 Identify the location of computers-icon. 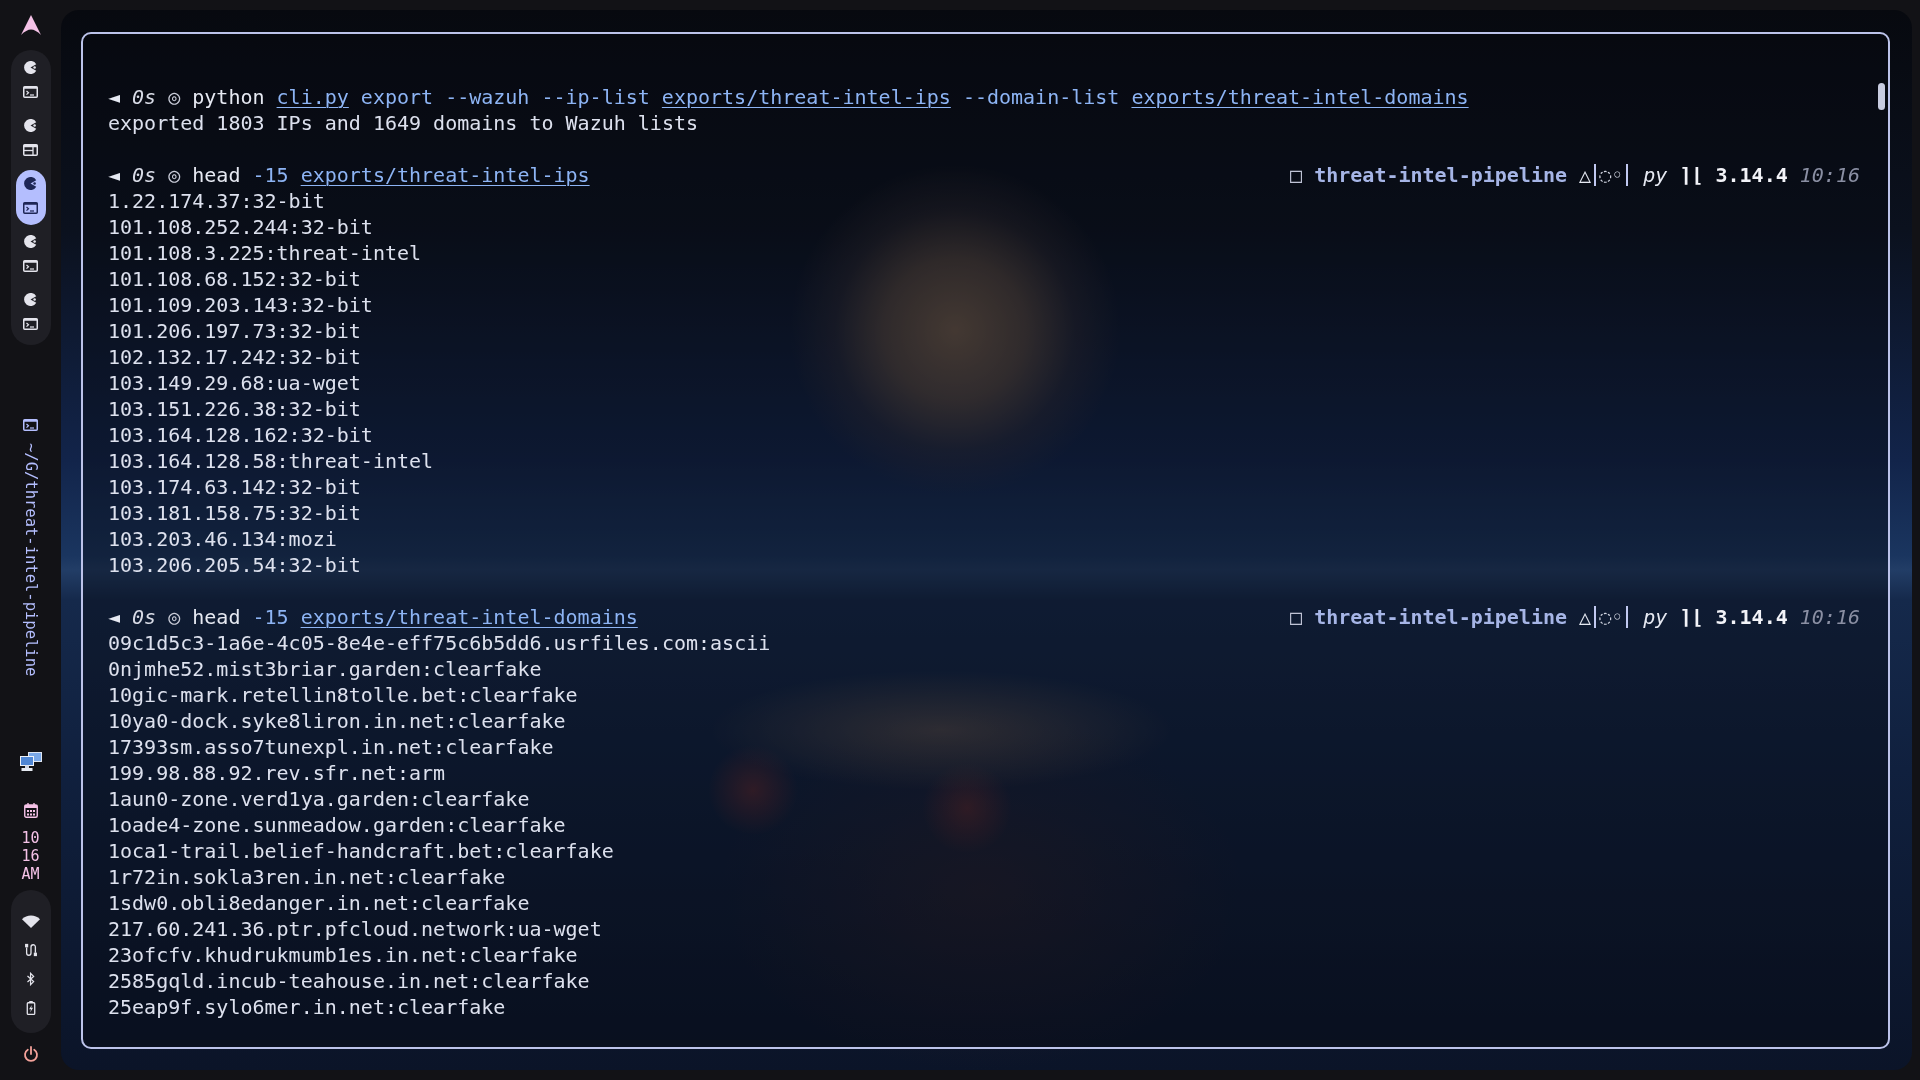
(30, 762).